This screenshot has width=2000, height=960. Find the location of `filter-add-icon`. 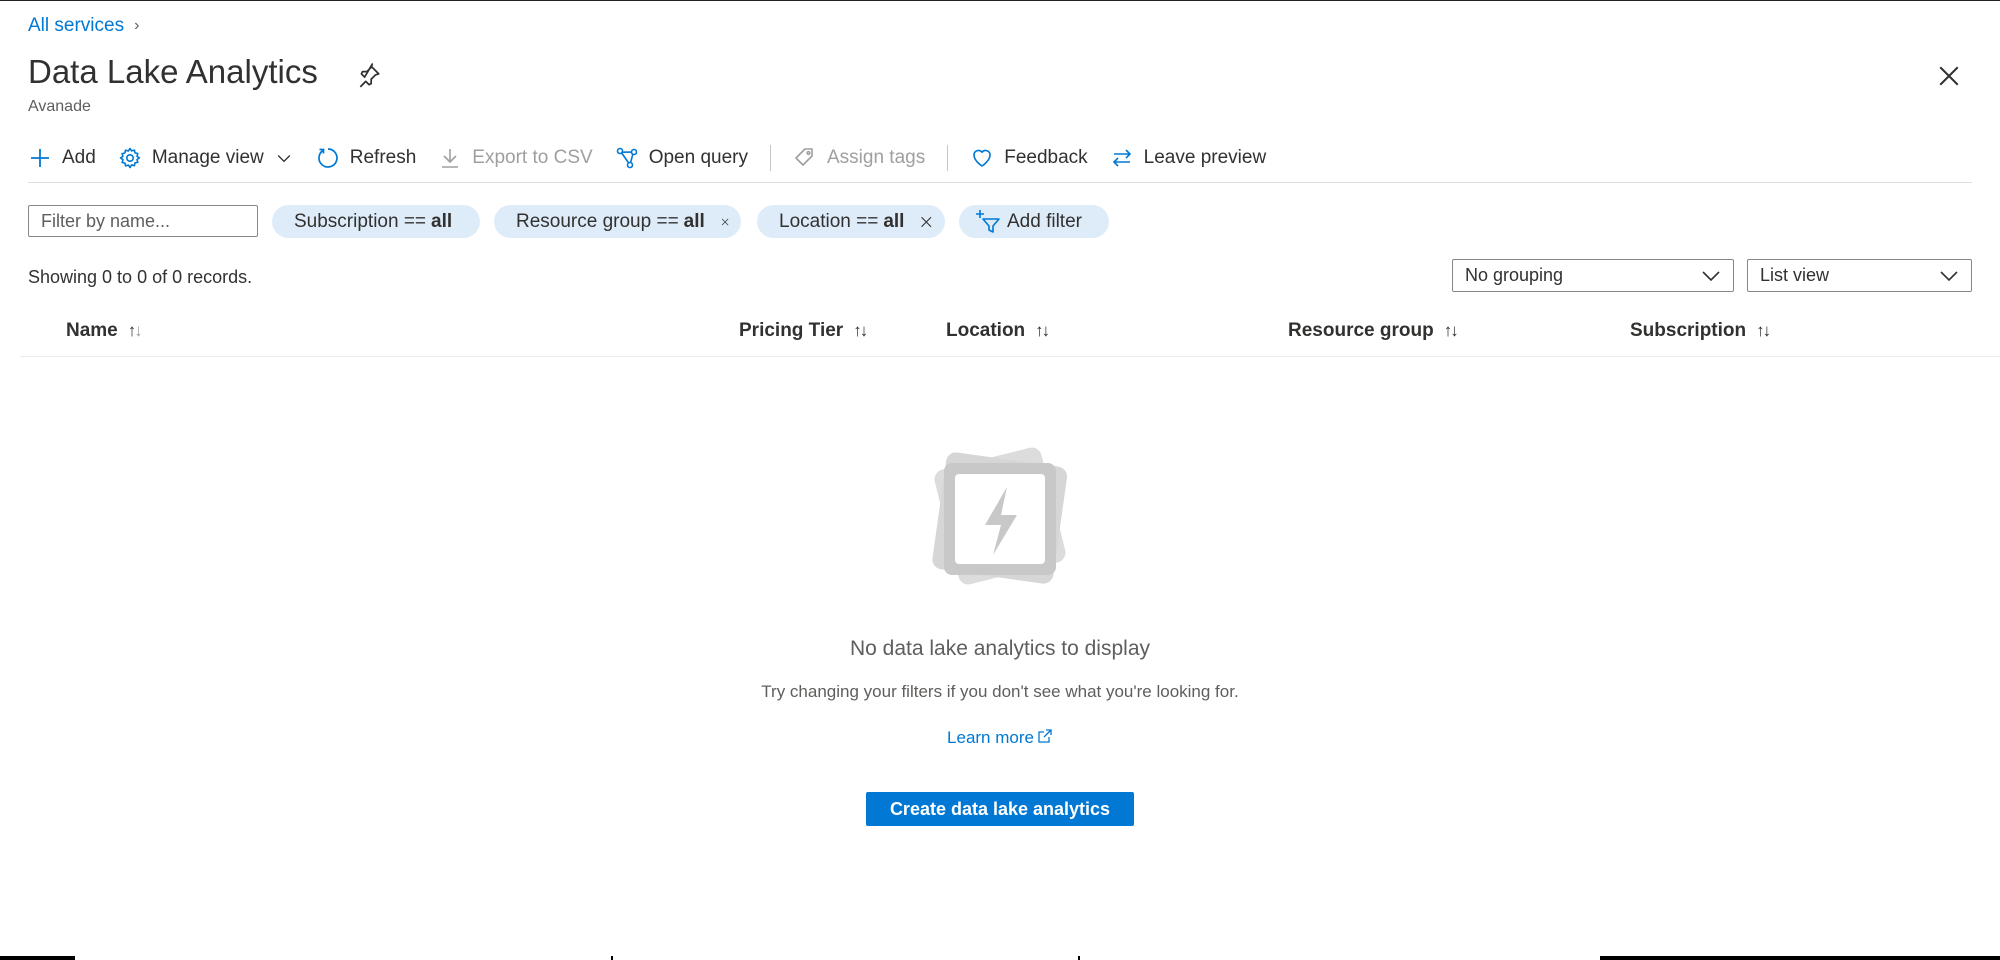

filter-add-icon is located at coordinates (988, 221).